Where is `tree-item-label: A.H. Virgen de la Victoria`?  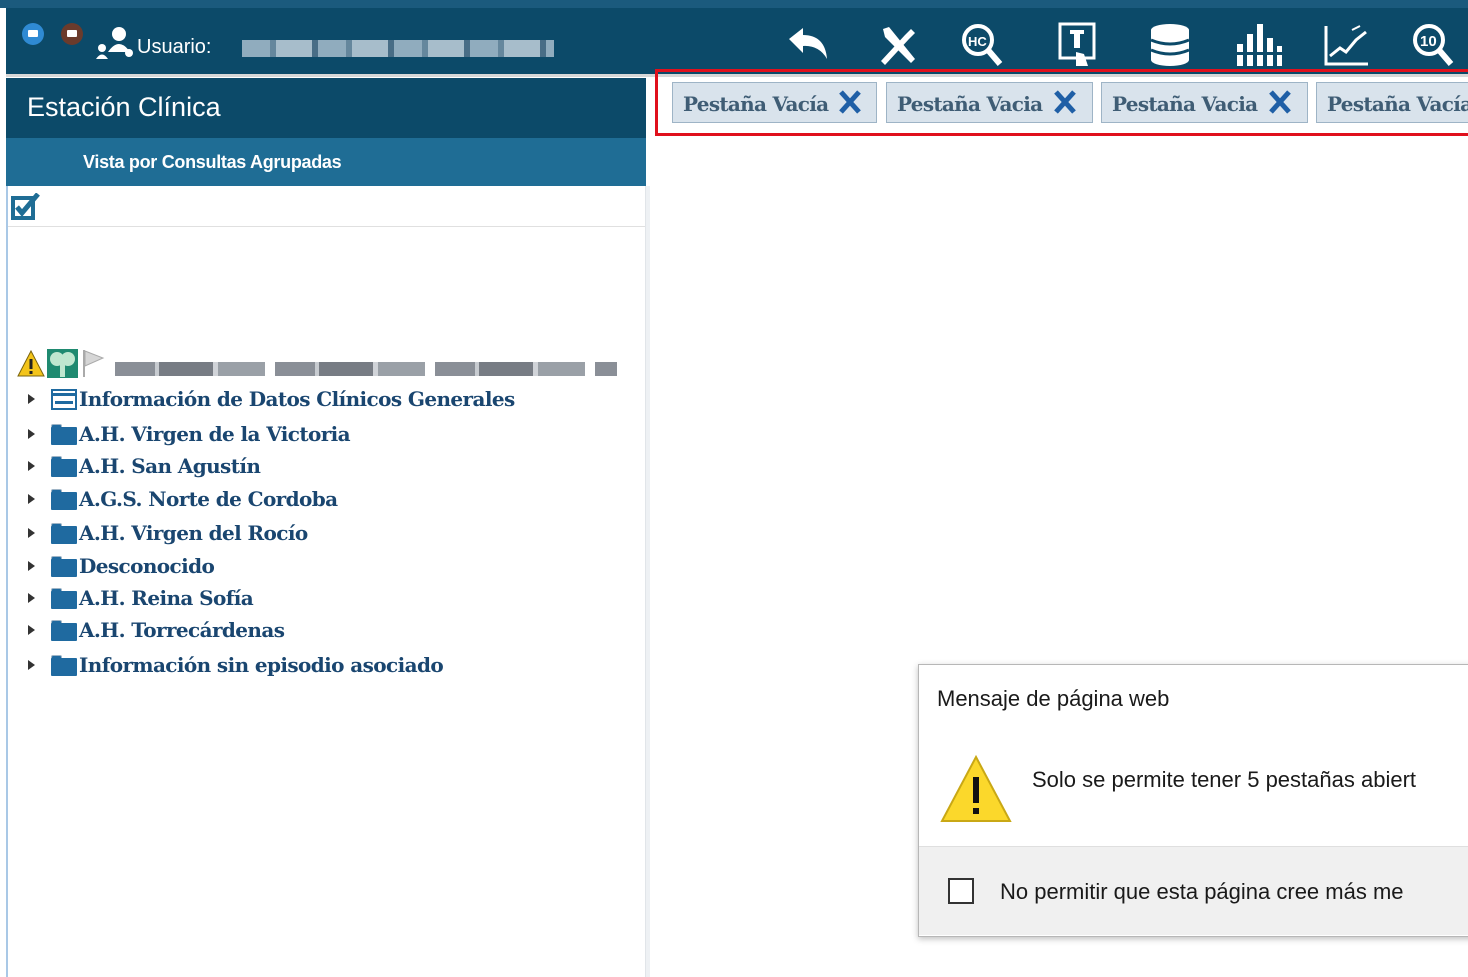 tree-item-label: A.H. Virgen de la Victoria is located at coordinates (215, 434).